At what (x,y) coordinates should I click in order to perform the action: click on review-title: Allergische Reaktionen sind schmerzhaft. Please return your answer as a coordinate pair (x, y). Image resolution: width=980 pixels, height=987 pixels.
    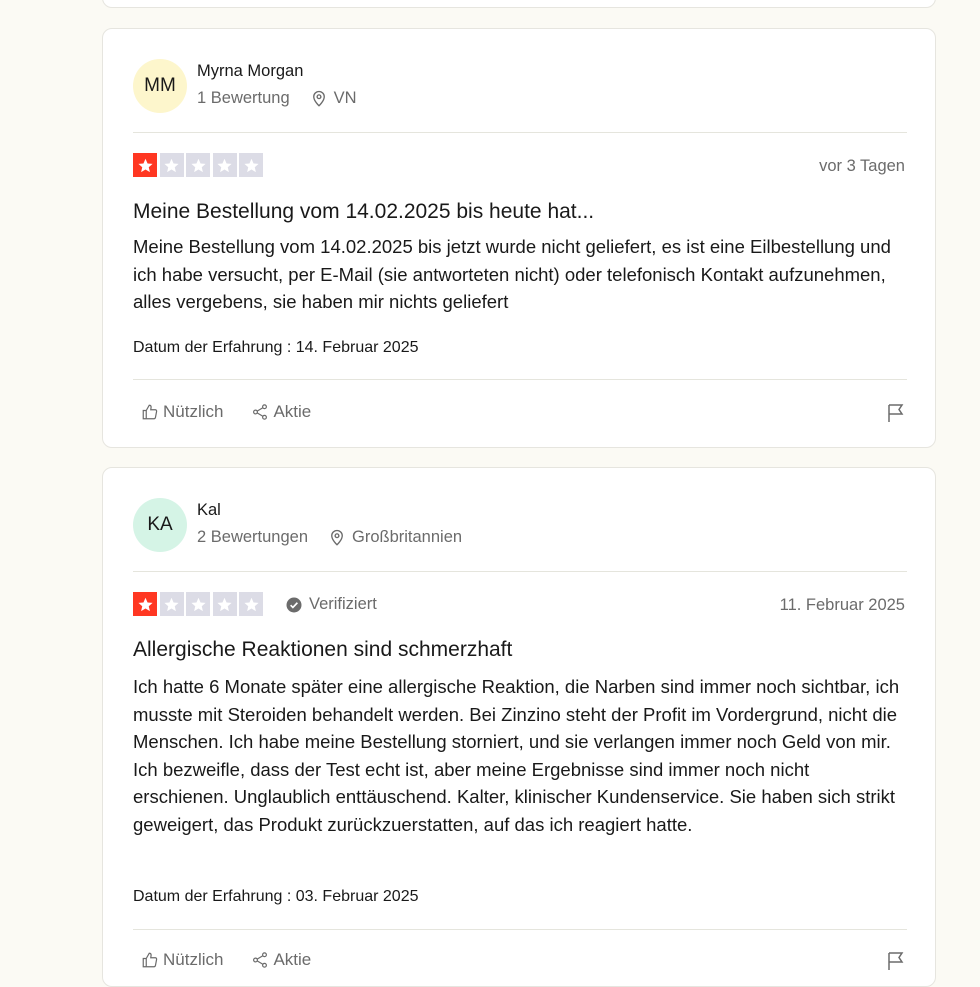
    Looking at the image, I should click on (322, 650).